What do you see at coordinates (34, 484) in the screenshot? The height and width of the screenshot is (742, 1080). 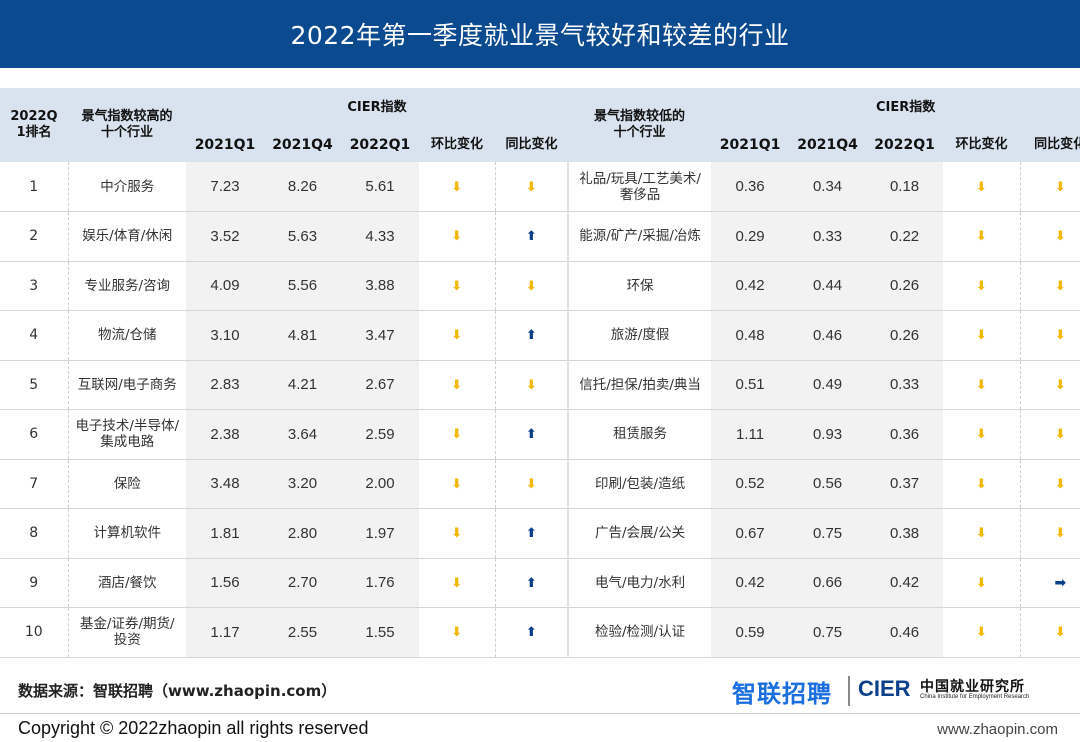 I see `rank-cell: 7` at bounding box center [34, 484].